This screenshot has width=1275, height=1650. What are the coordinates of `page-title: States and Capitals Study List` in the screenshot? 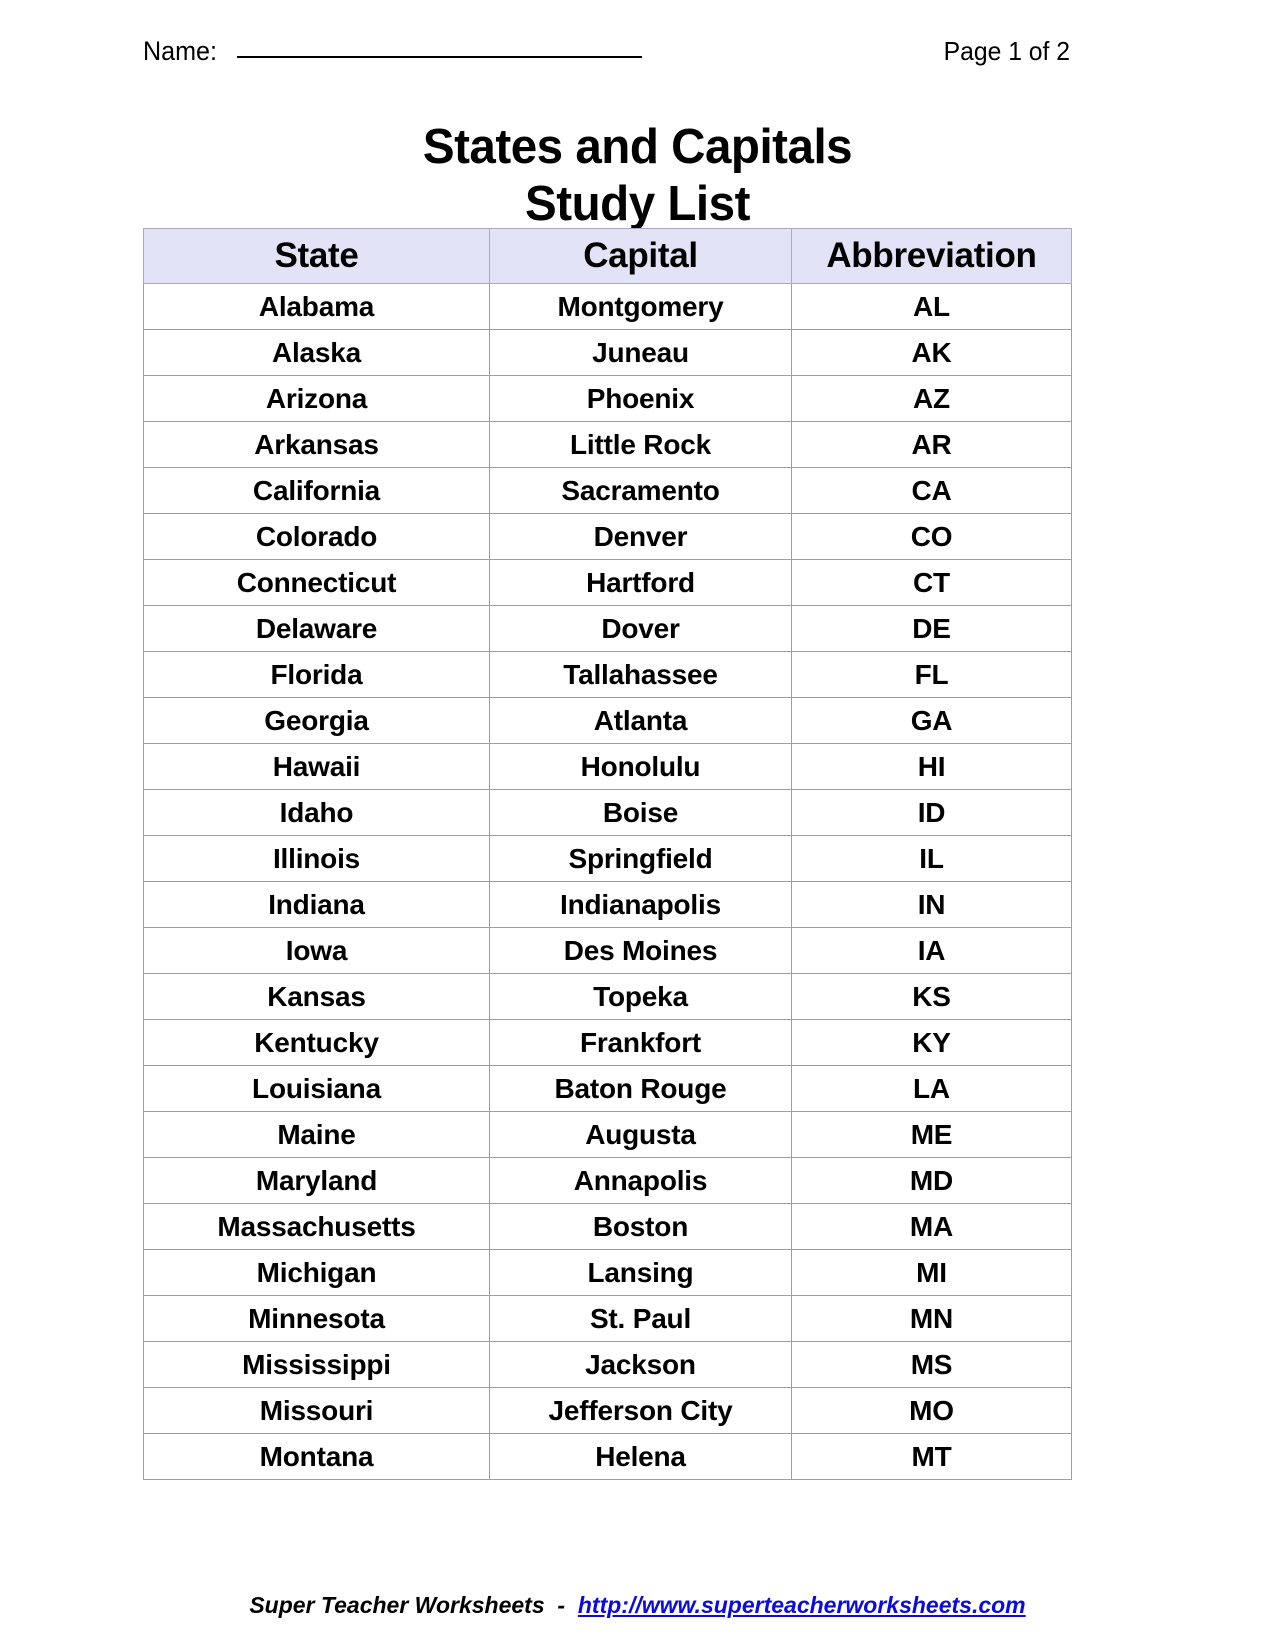 It's located at (637, 176).